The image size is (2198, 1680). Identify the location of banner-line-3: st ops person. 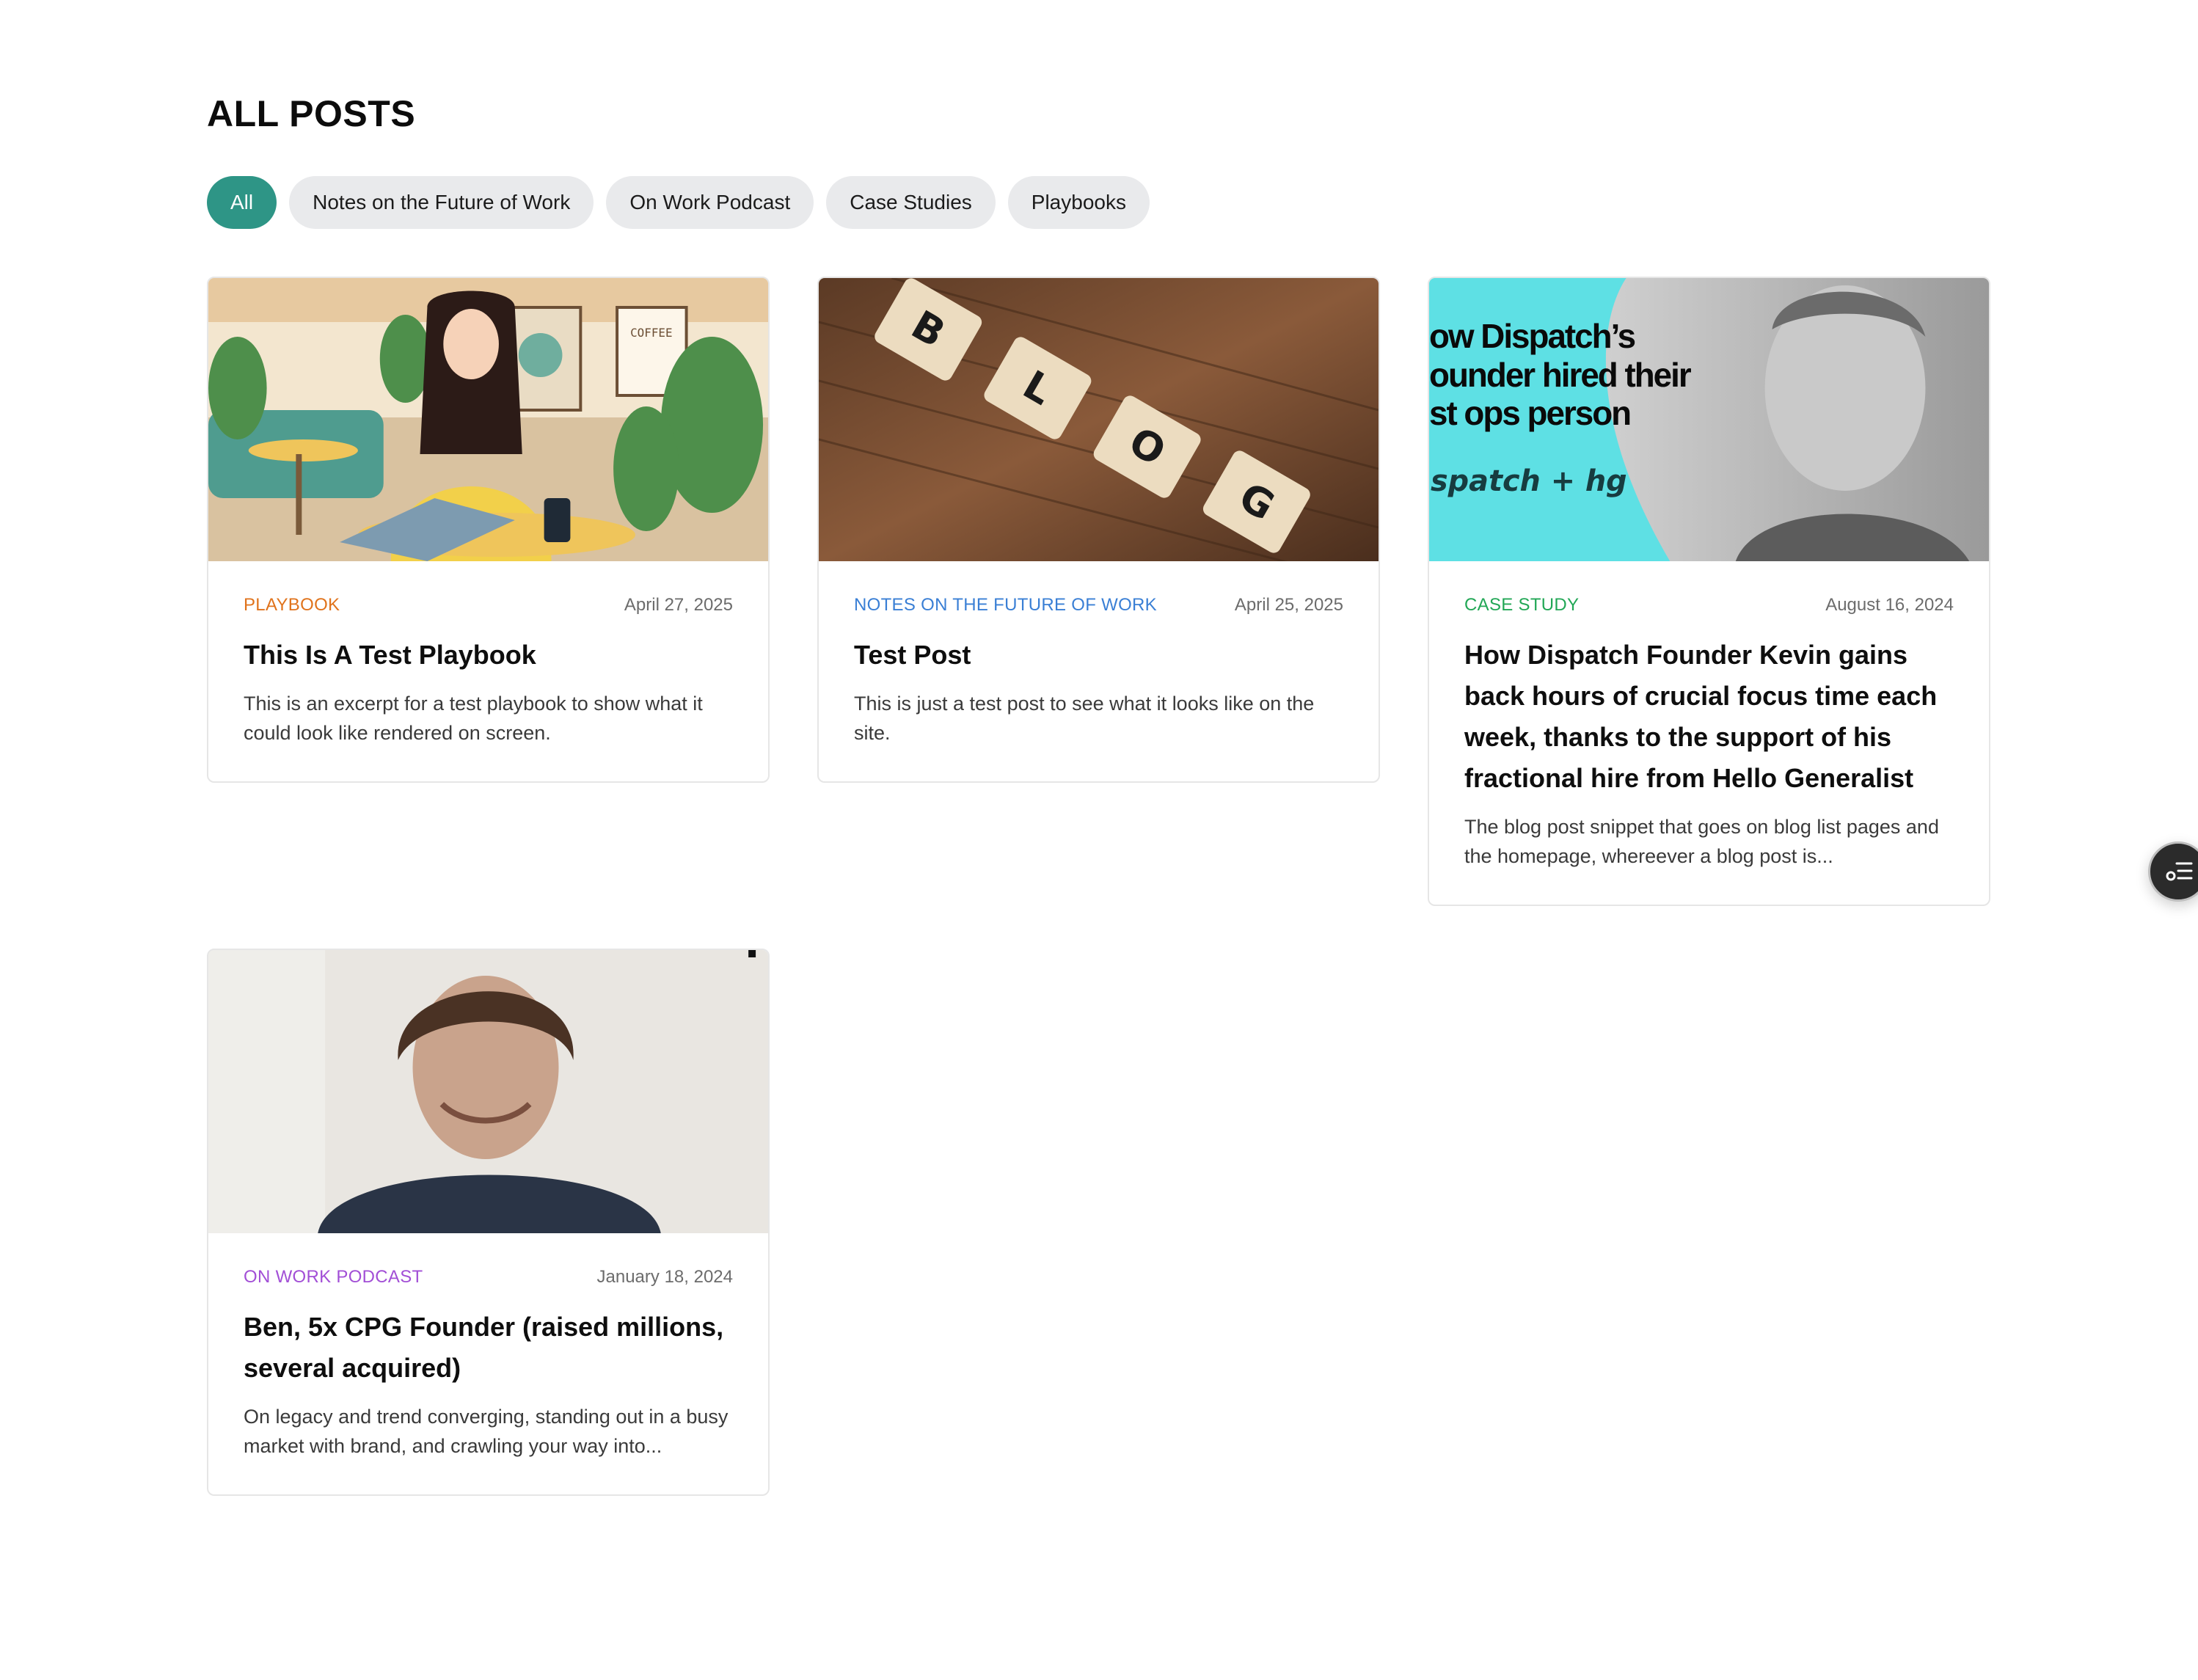
(1529, 413).